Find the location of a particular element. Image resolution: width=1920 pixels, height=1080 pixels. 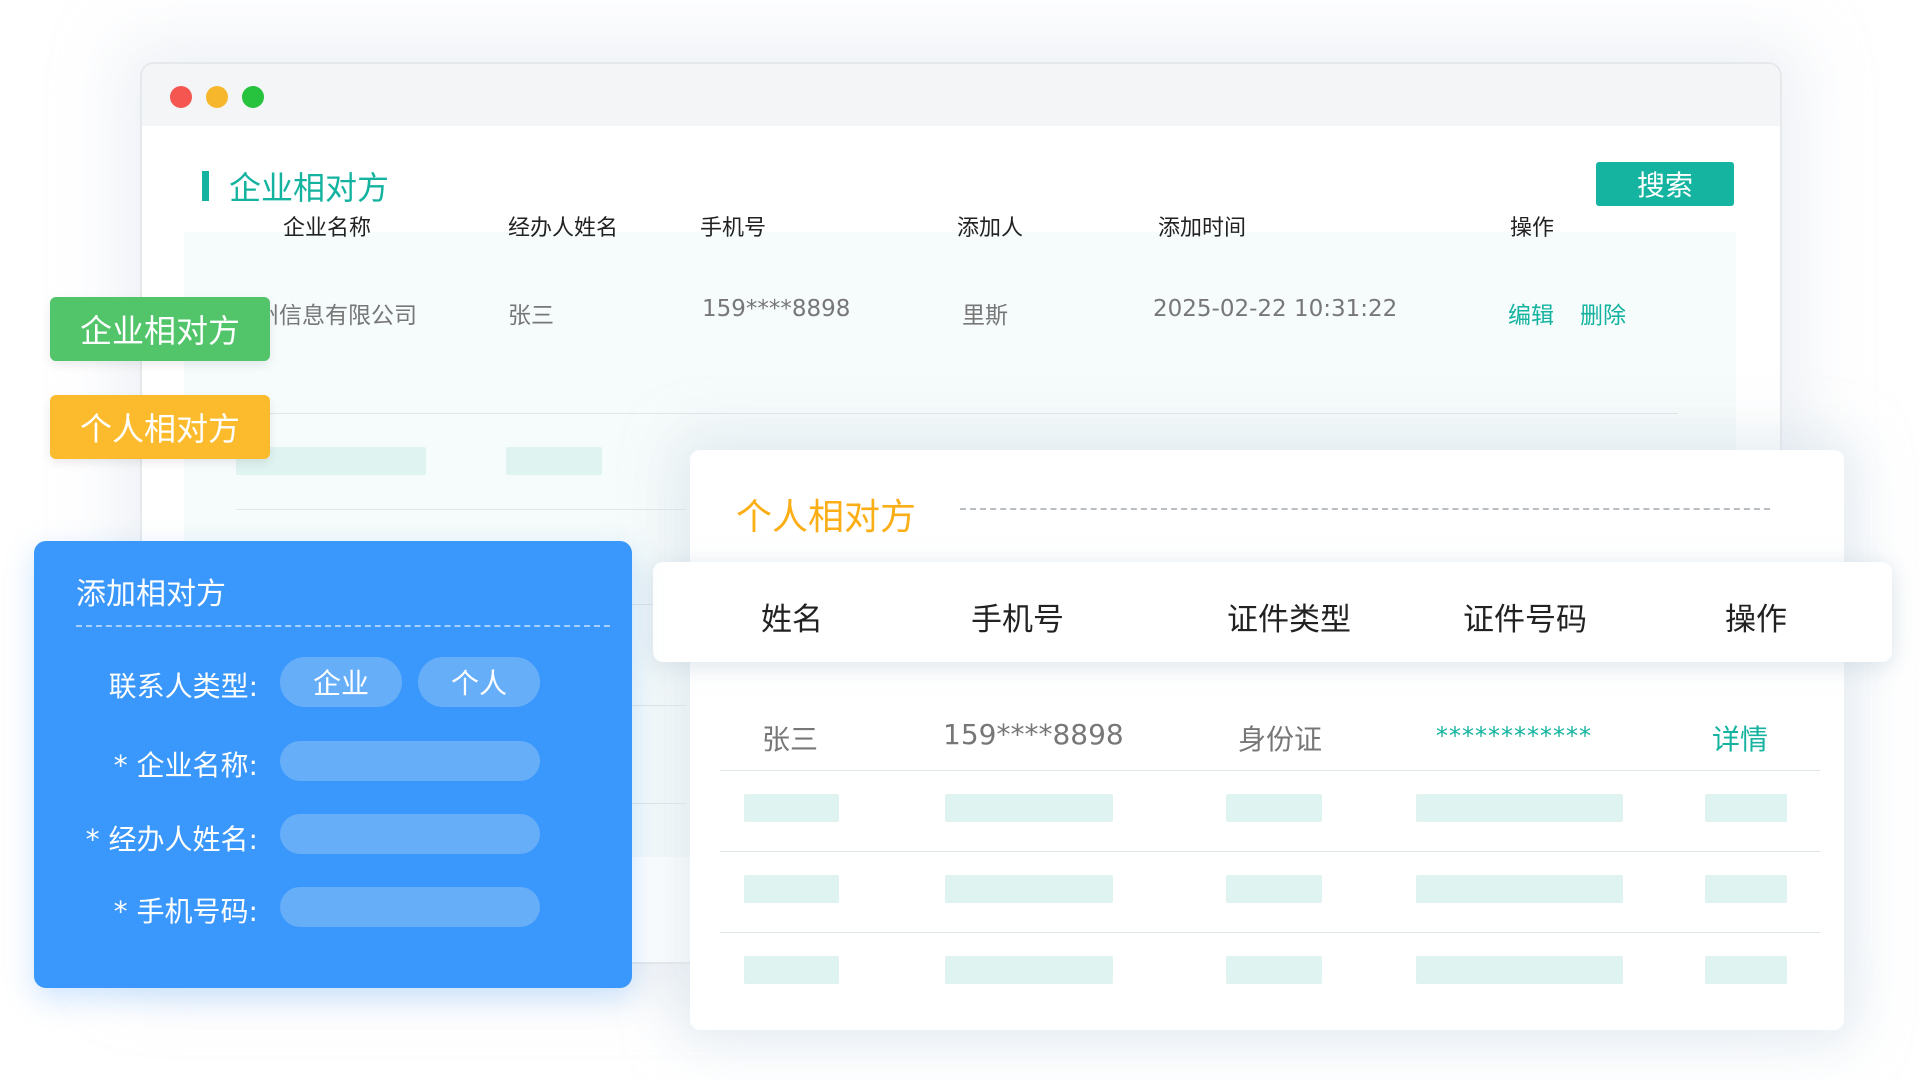

column-header-name: 姓名 is located at coordinates (792, 620).